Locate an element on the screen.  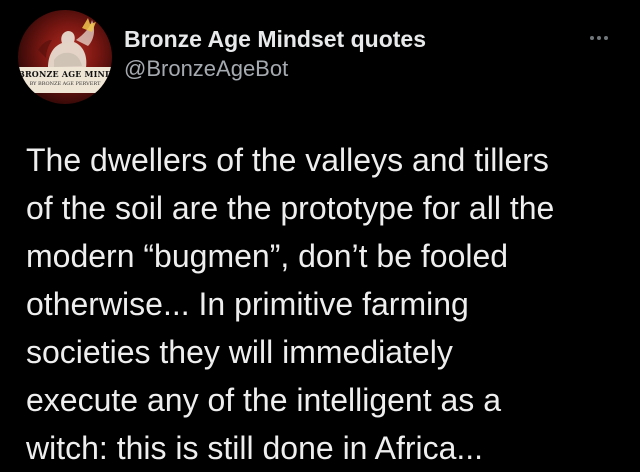
tweet-text-line: The dwellers of the valleys and tillers is located at coordinates (287, 160).